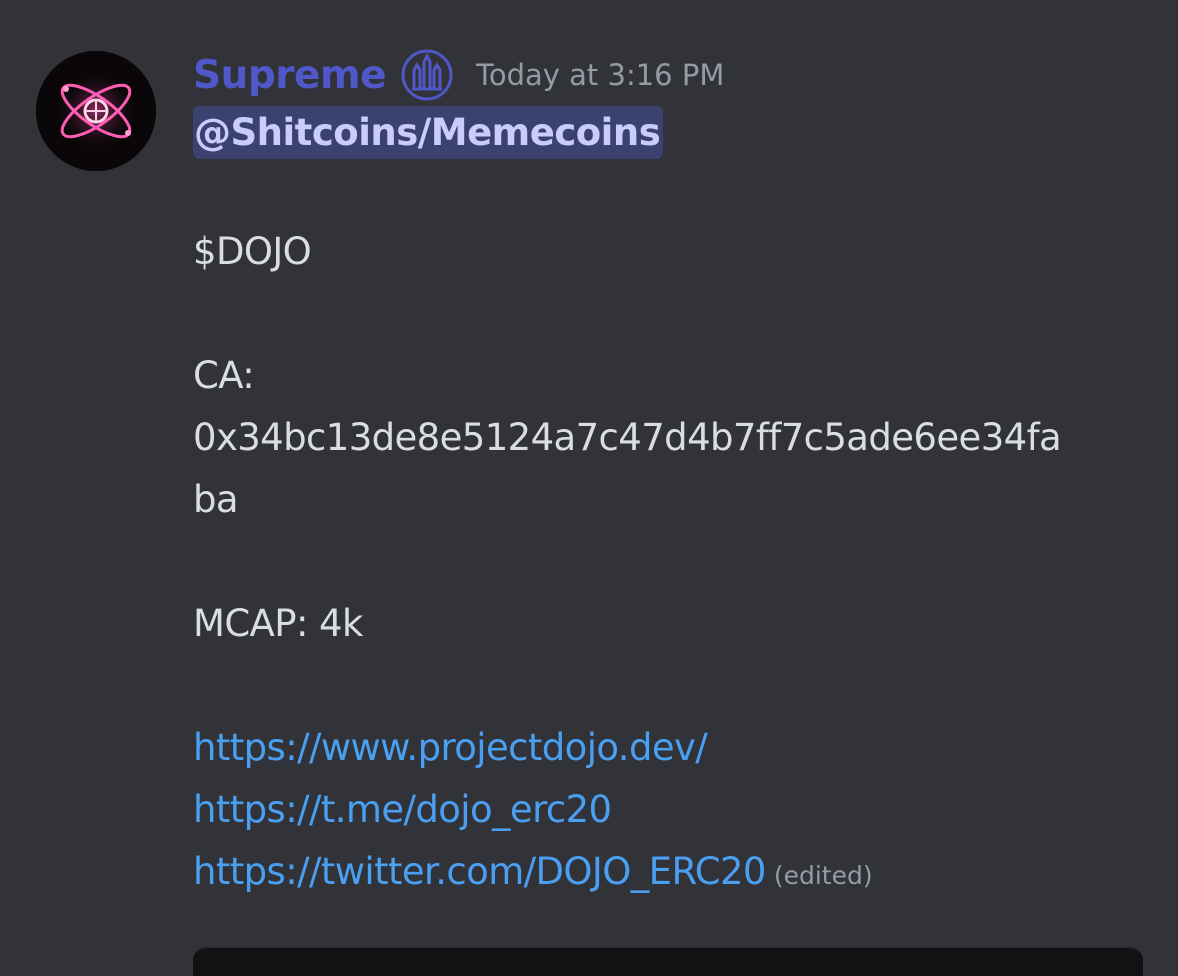  I want to click on contract-address-wrap: ba, so click(216, 499).